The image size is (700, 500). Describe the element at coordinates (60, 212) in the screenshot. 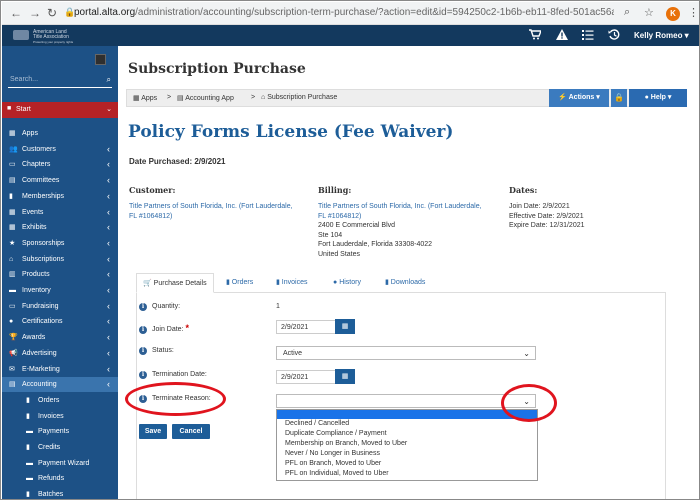

I see `sidebar-item-events: ▦ Events ‹` at that location.